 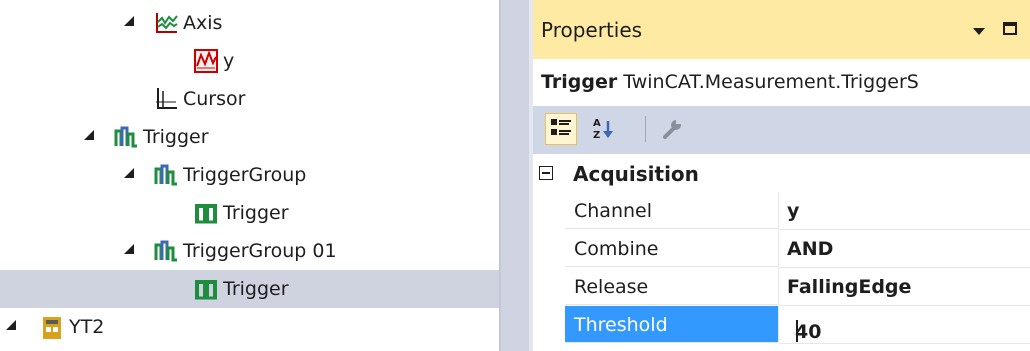 I want to click on property-value: y, so click(x=793, y=211).